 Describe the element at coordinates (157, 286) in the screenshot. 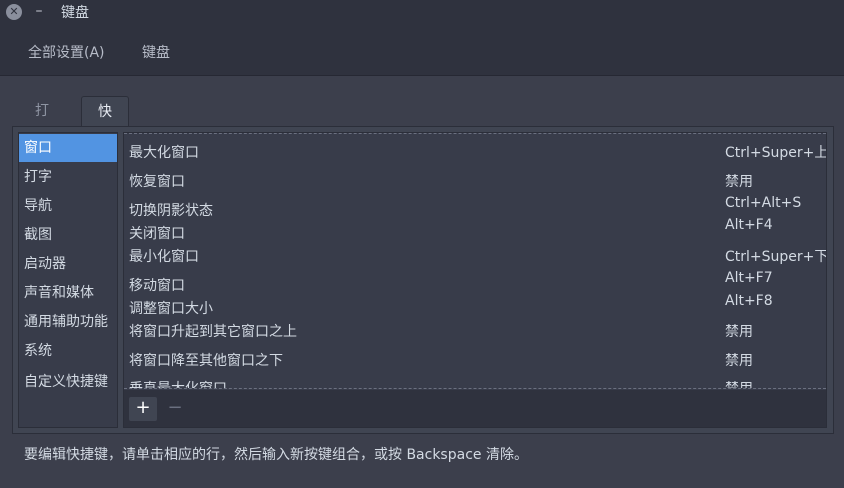

I see `shortcut-name: 移动窗口` at that location.